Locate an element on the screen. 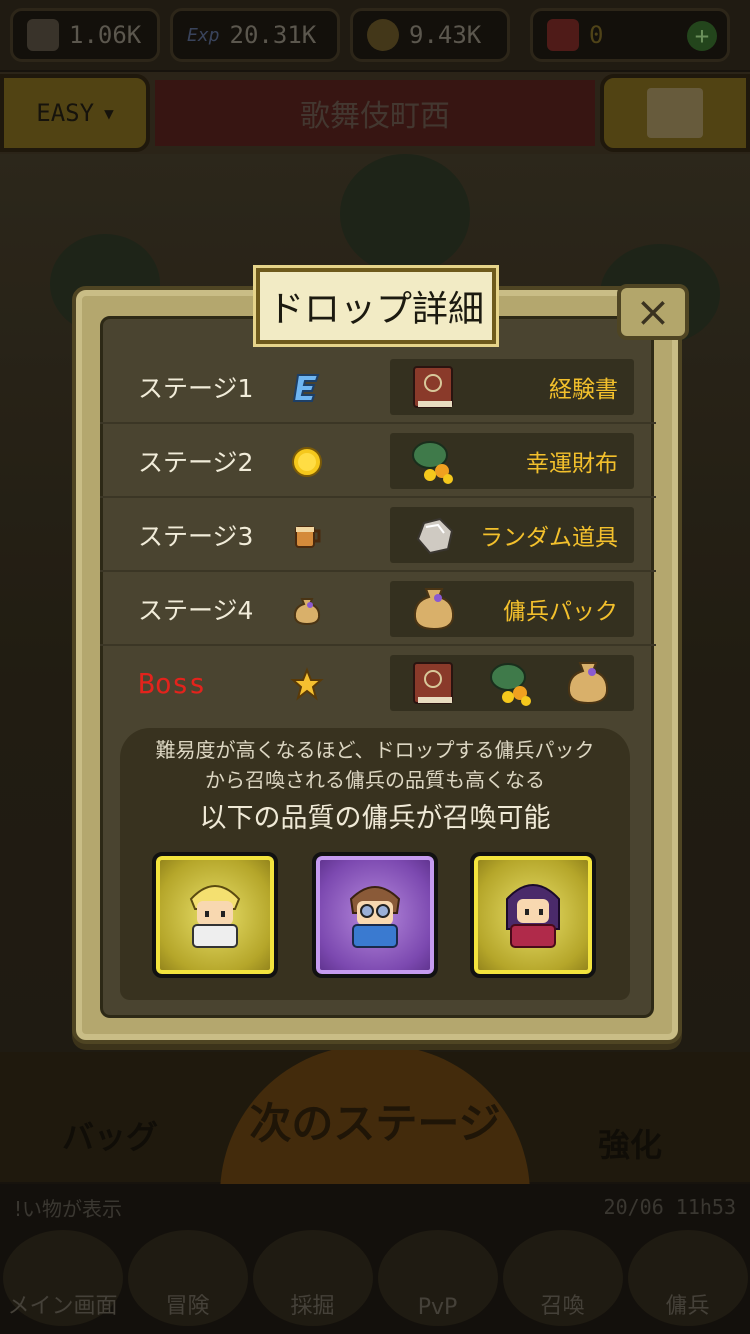 The height and width of the screenshot is (1334, 750). stage-label: ステージ3 is located at coordinates (196, 536).